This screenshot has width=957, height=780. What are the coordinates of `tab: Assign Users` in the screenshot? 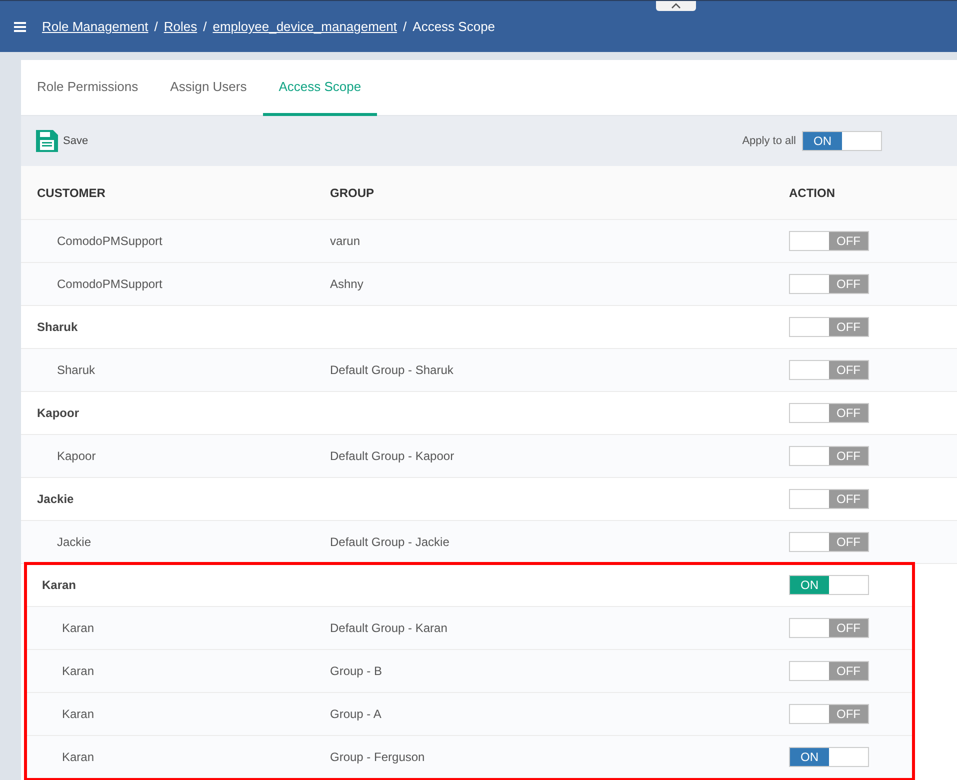 It's located at (208, 88).